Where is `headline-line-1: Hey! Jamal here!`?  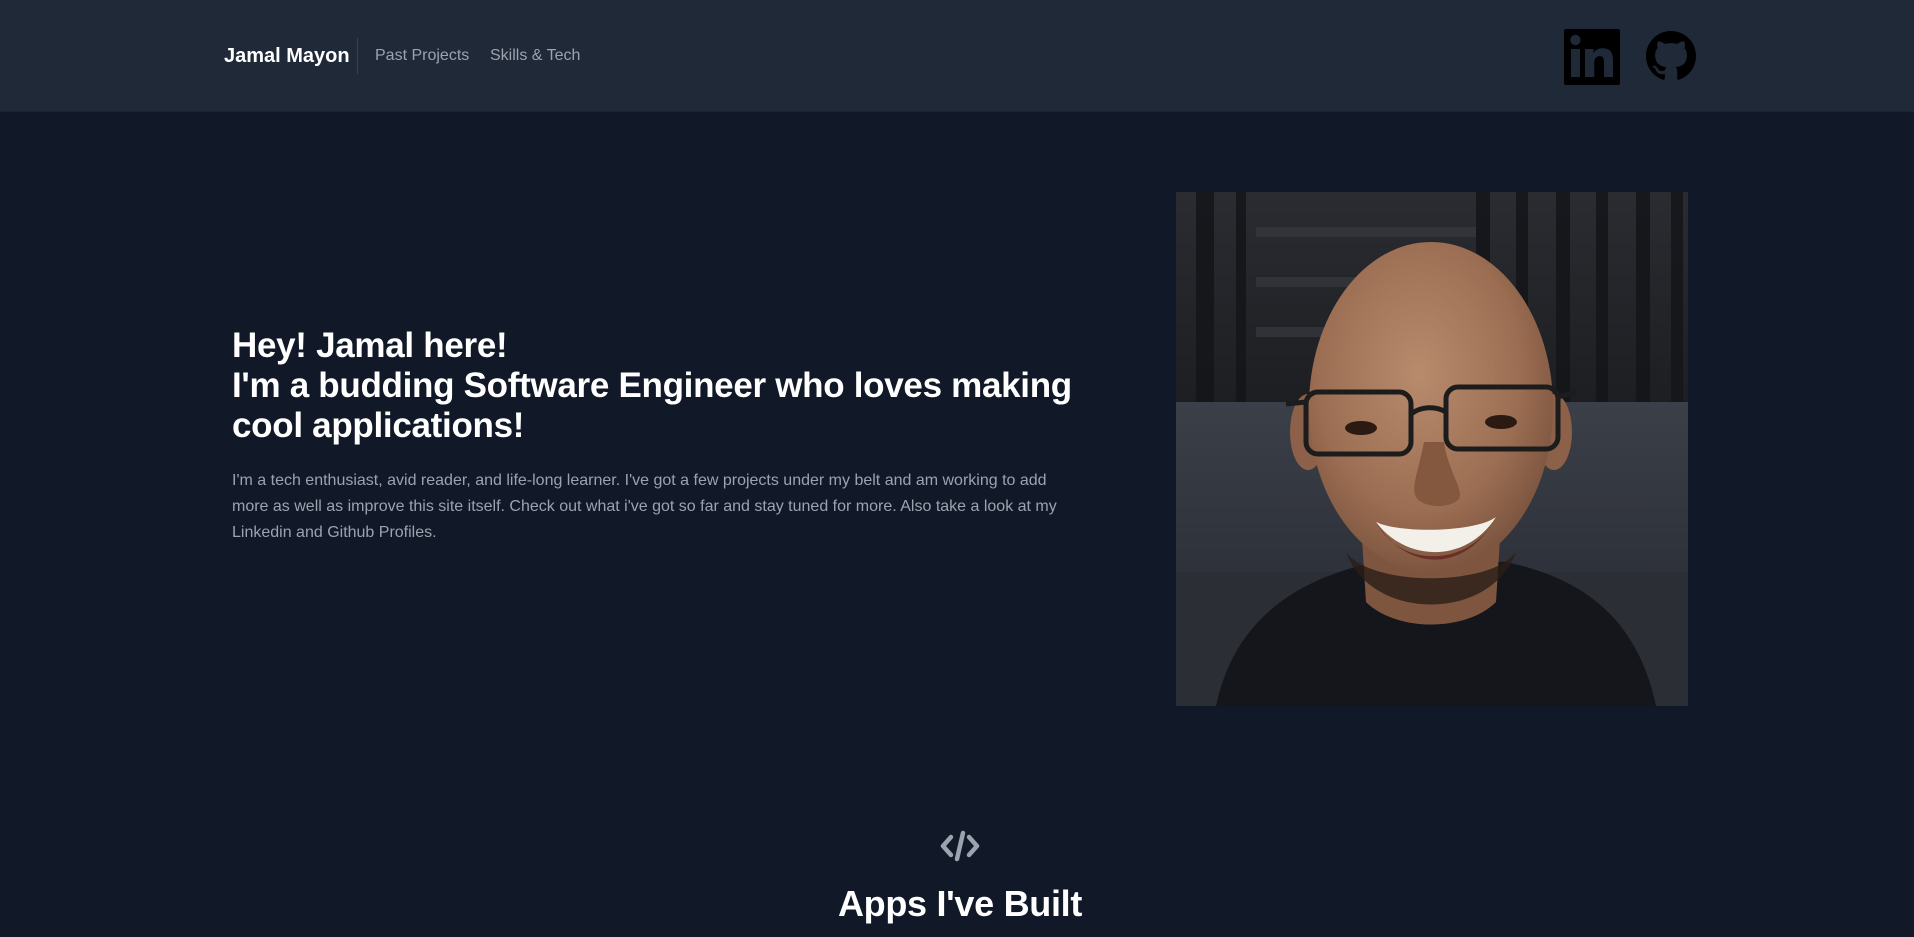
headline-line-1: Hey! Jamal here! is located at coordinates (370, 345).